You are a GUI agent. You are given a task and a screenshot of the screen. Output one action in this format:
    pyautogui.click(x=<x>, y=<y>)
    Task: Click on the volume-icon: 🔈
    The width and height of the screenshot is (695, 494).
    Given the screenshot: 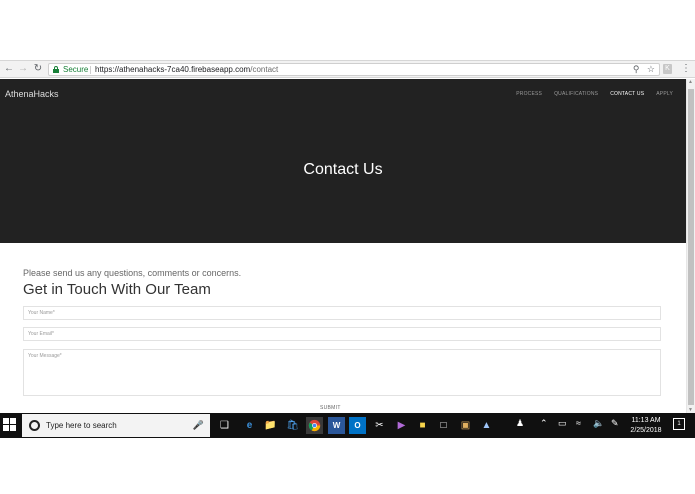 What is the action you would take?
    pyautogui.click(x=598, y=423)
    